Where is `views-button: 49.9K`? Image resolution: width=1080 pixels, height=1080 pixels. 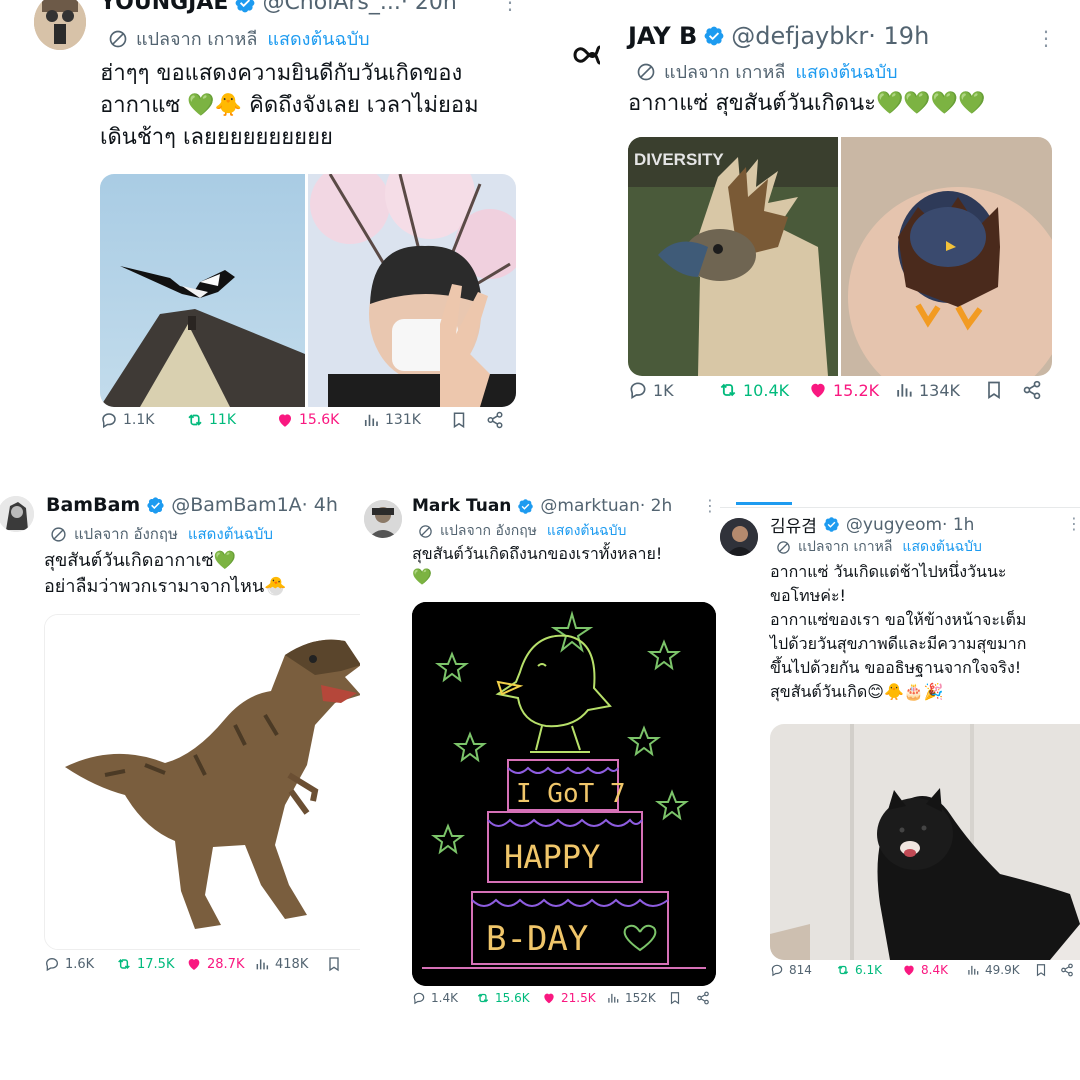
views-button: 49.9K is located at coordinates (993, 970).